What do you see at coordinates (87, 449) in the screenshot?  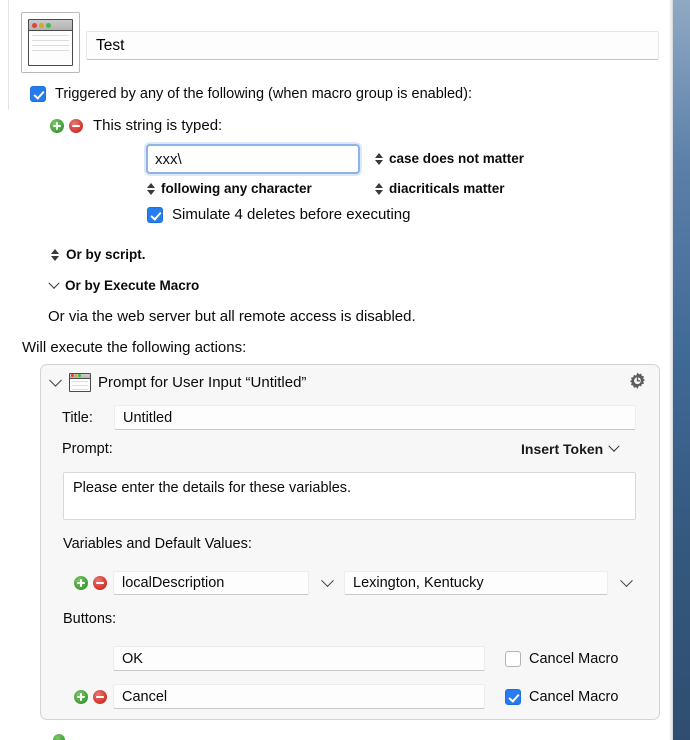 I see `action-prompt-label: Prompt:` at bounding box center [87, 449].